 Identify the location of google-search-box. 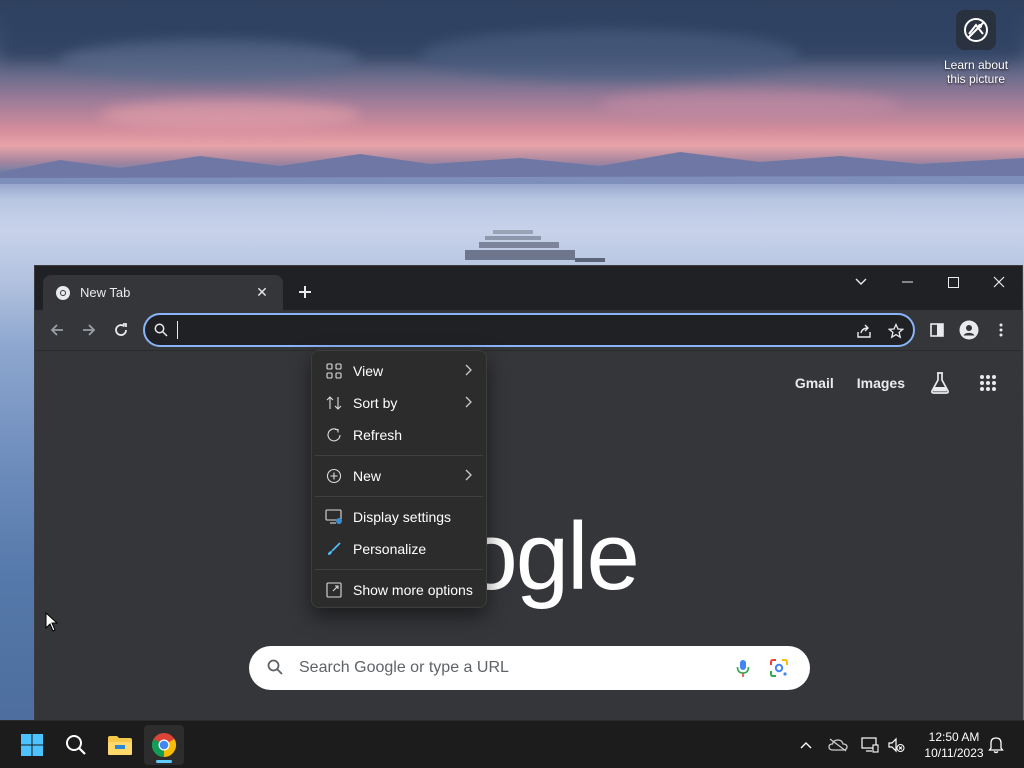
(529, 668).